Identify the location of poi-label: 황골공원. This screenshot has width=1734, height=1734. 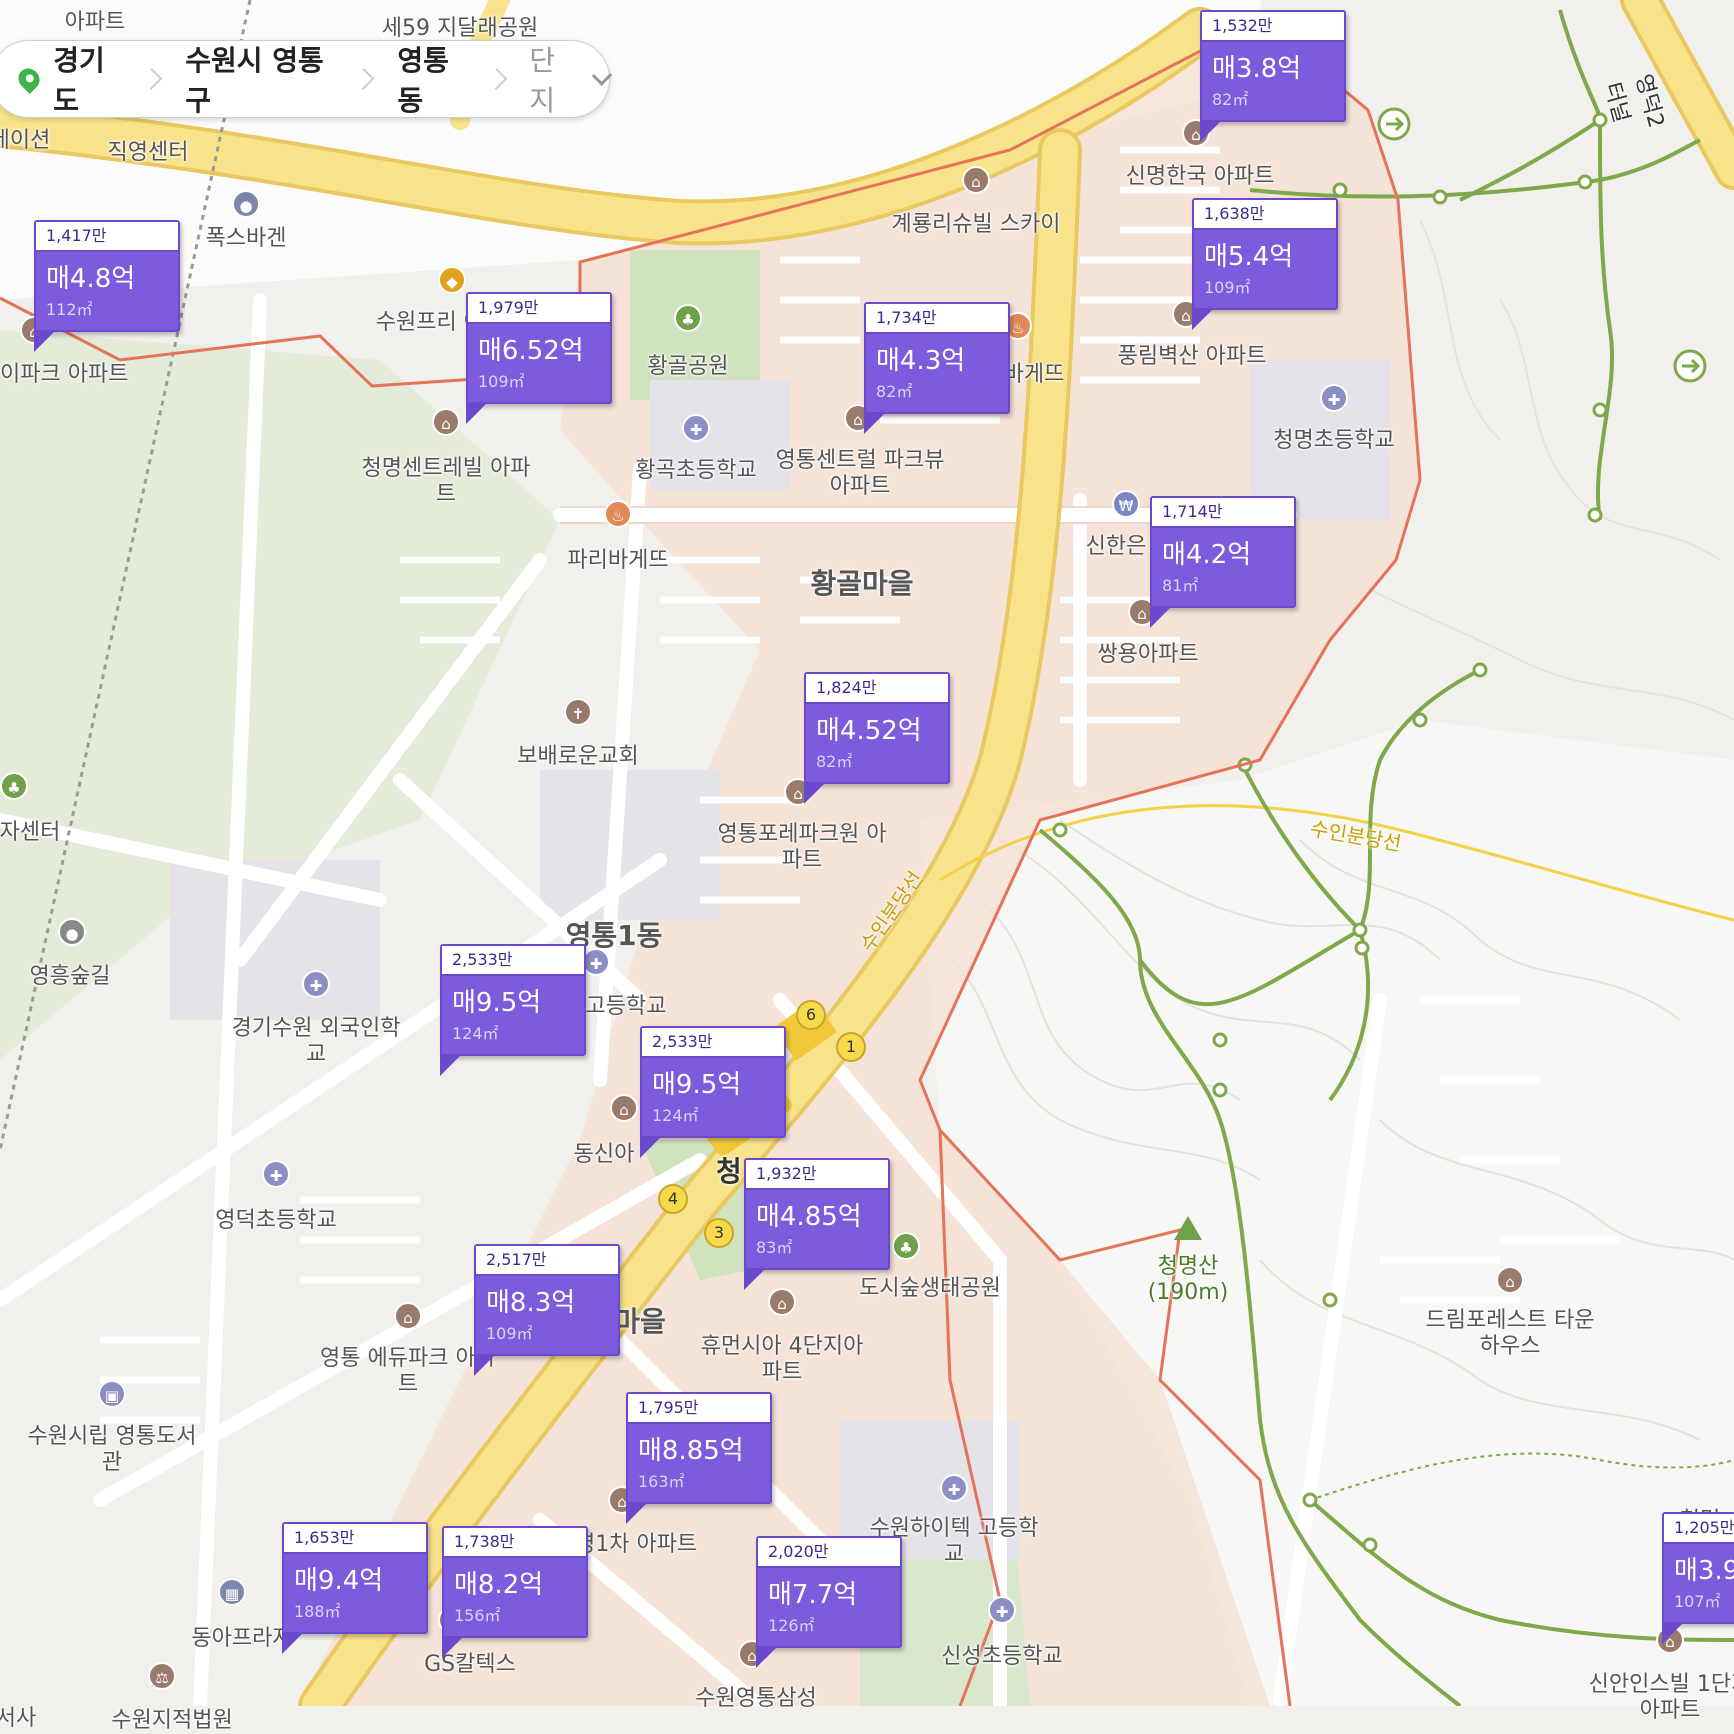
(688, 367).